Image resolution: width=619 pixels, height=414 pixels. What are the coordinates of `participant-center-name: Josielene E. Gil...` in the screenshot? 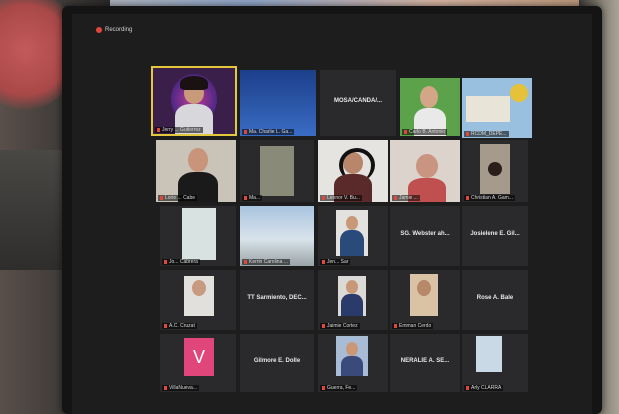 It's located at (495, 234).